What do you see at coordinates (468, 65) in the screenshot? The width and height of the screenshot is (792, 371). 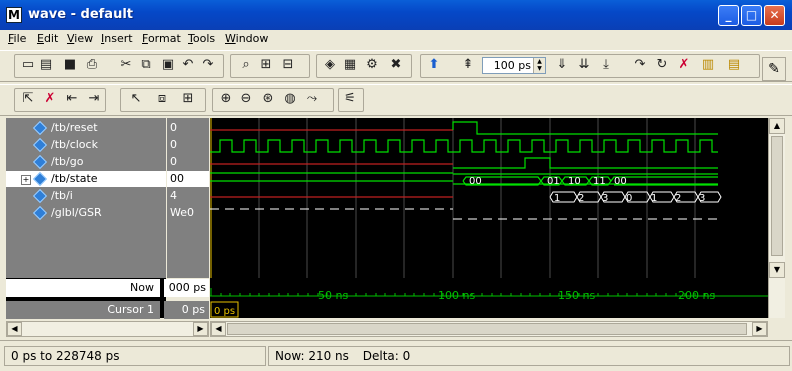 I see `restart-icon: ⇞` at bounding box center [468, 65].